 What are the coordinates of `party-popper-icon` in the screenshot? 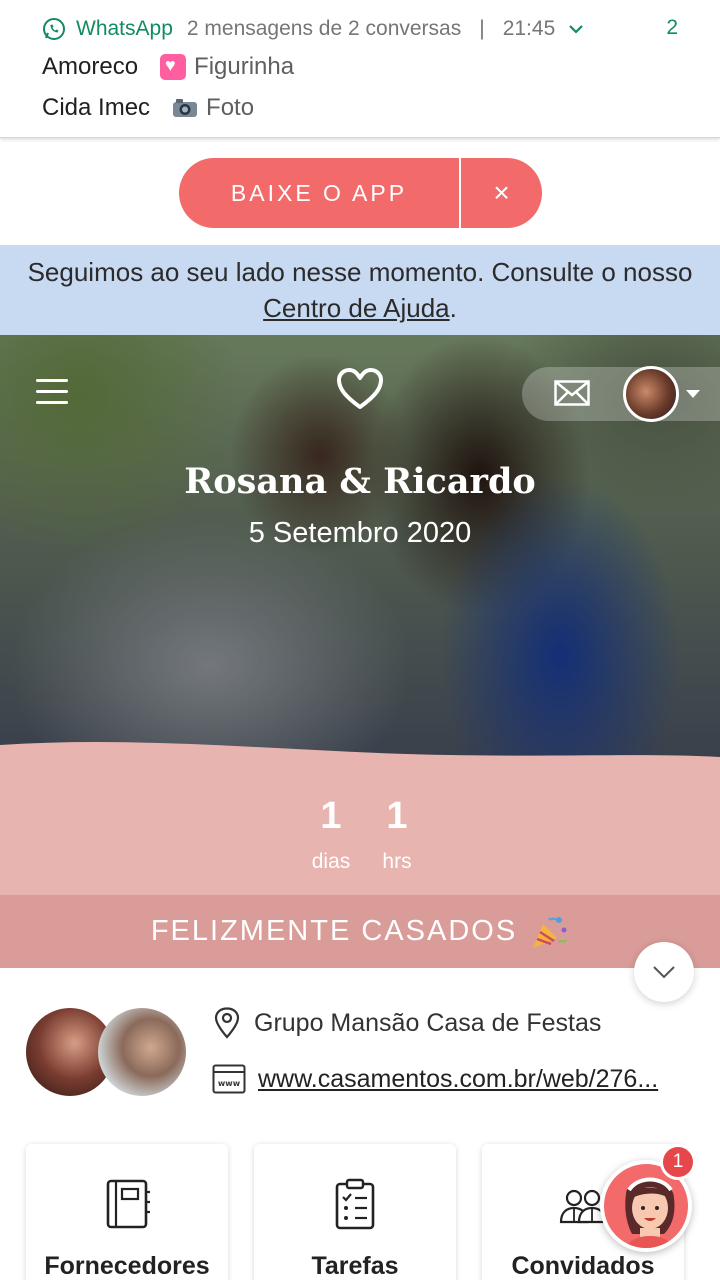 It's located at (550, 932).